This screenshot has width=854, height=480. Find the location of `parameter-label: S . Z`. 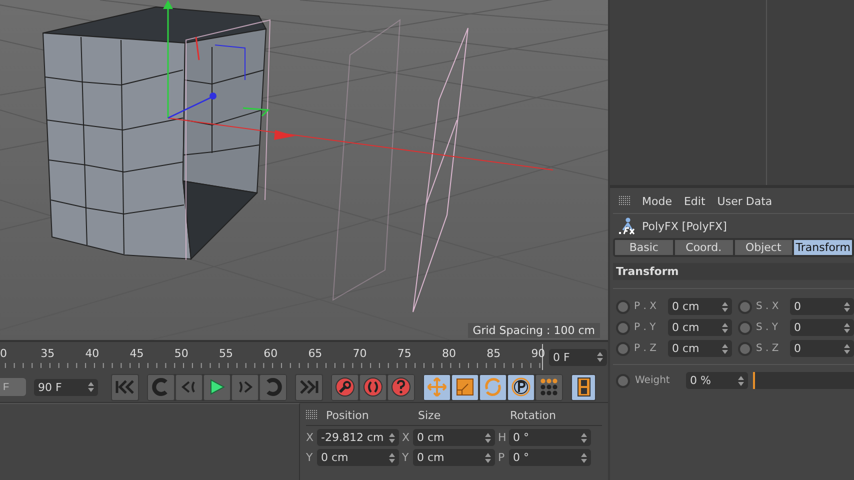

parameter-label: S . Z is located at coordinates (768, 349).